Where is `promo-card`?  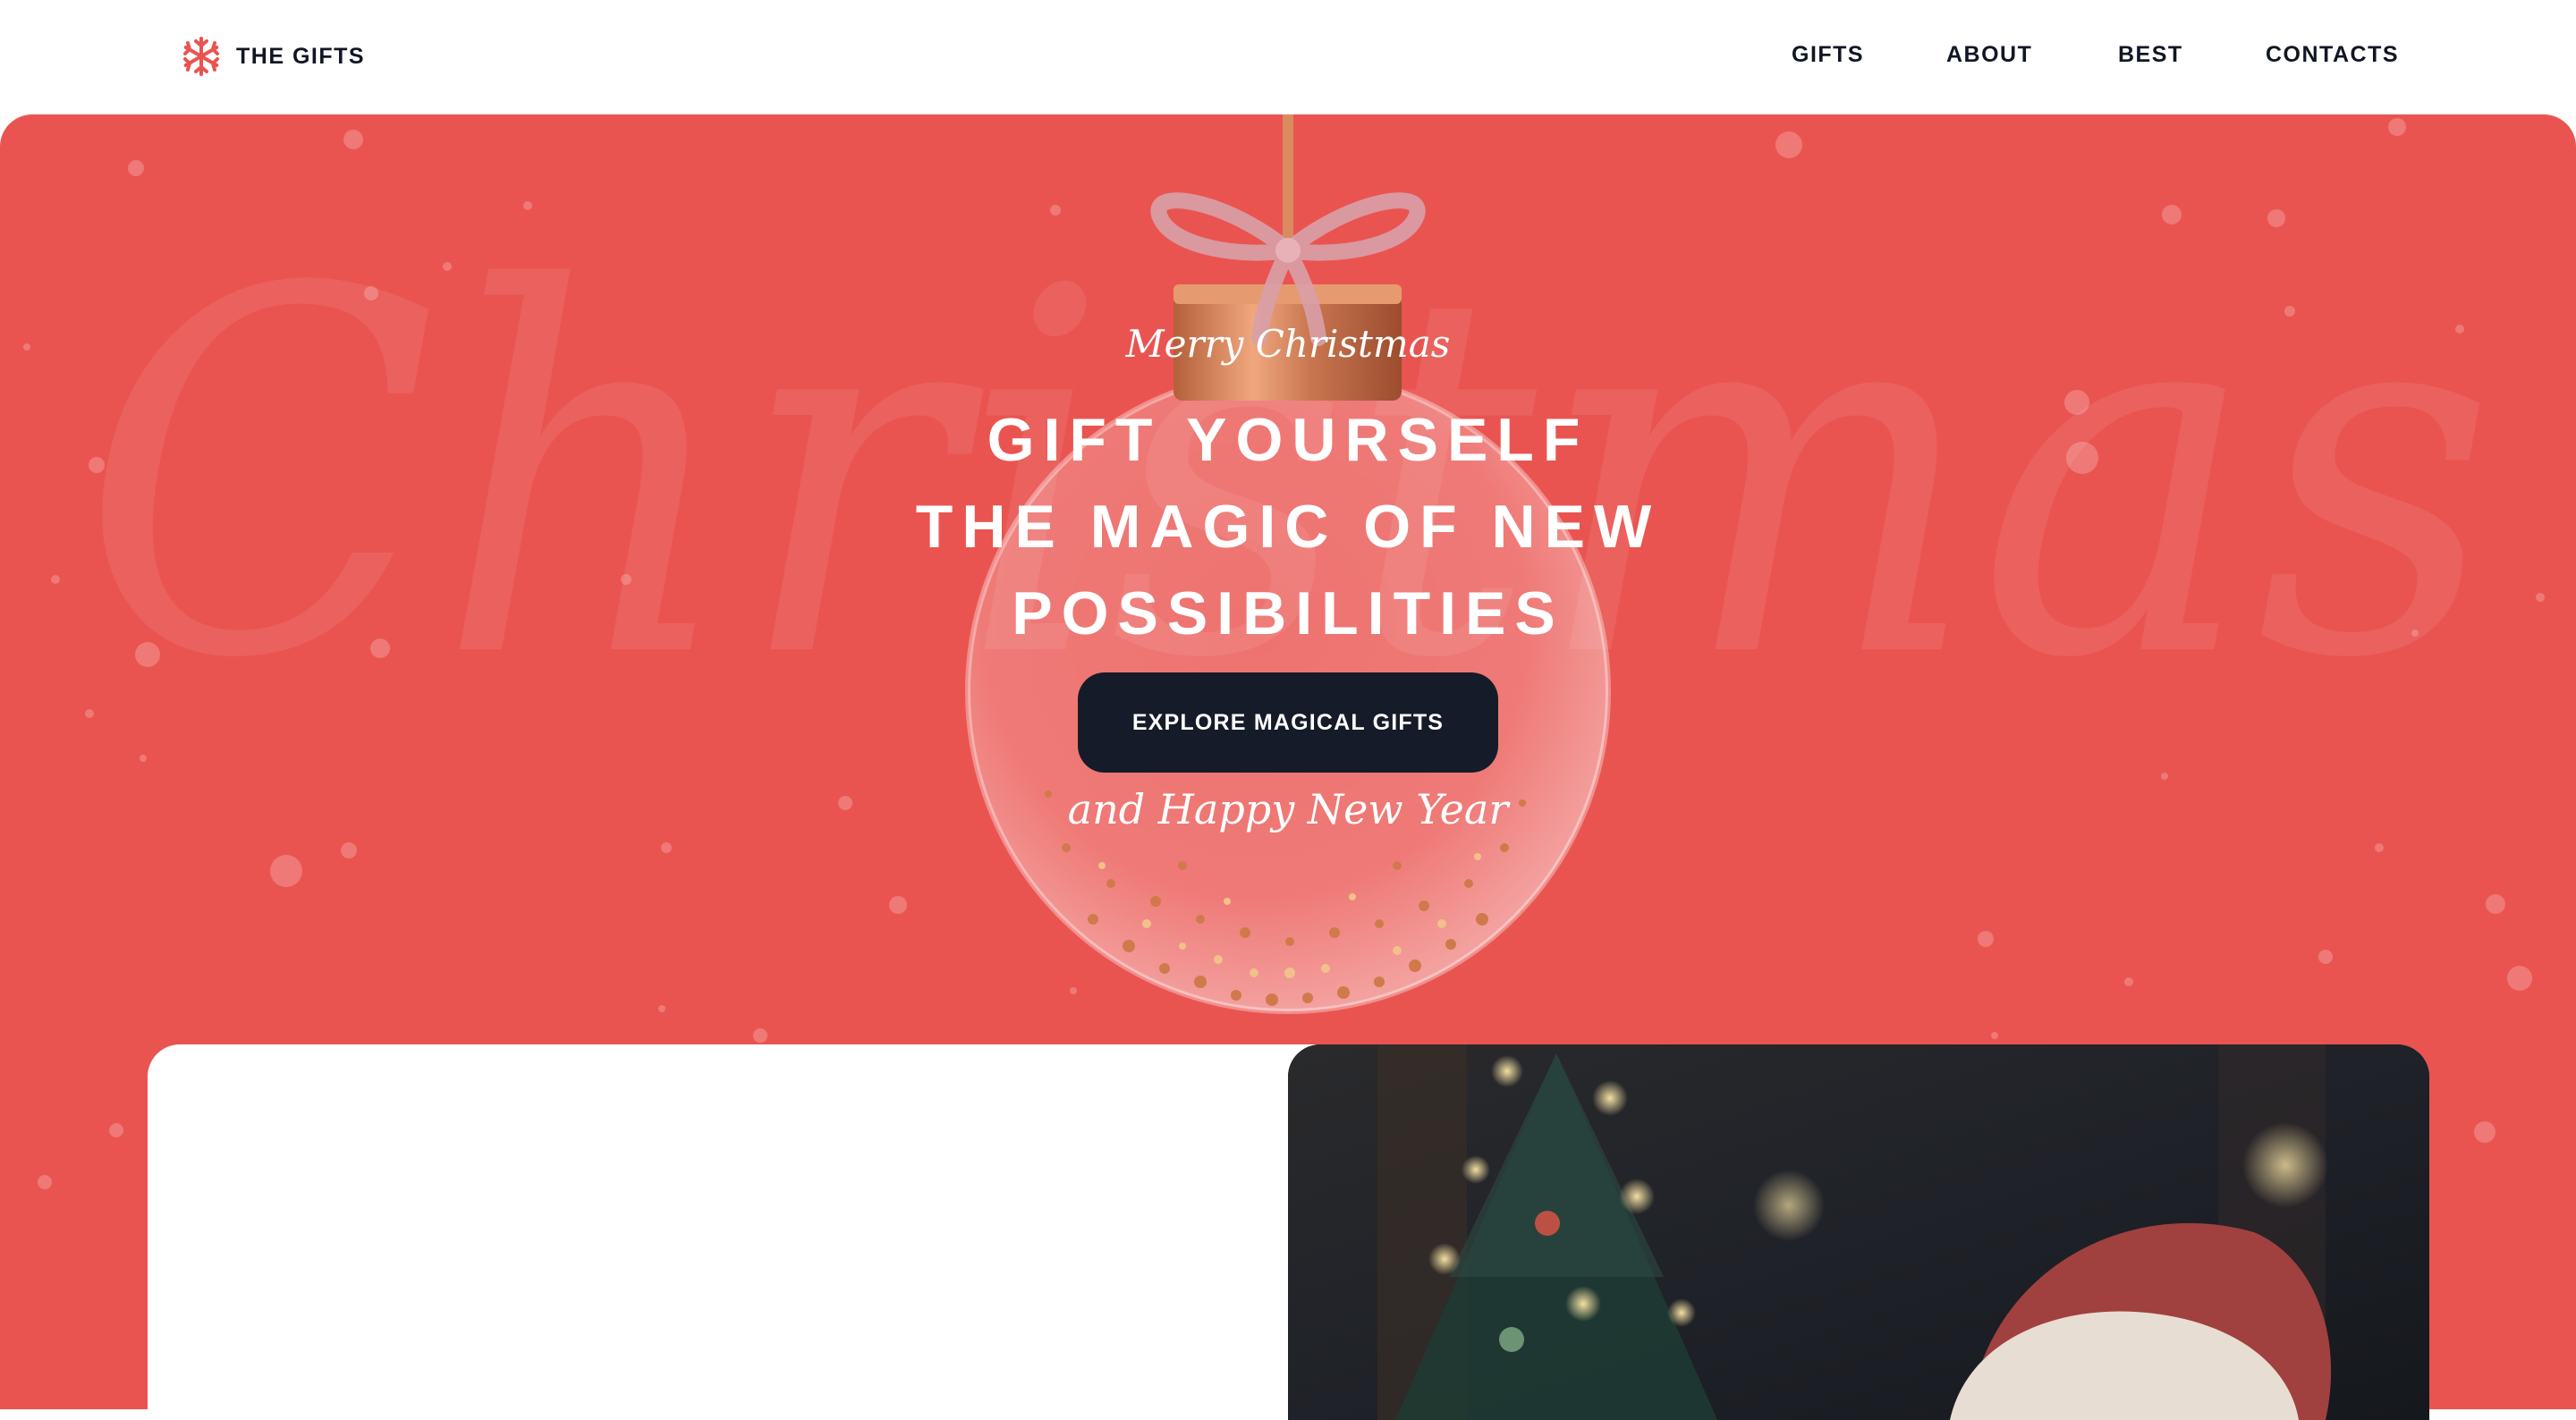
promo-card is located at coordinates (738, 1232).